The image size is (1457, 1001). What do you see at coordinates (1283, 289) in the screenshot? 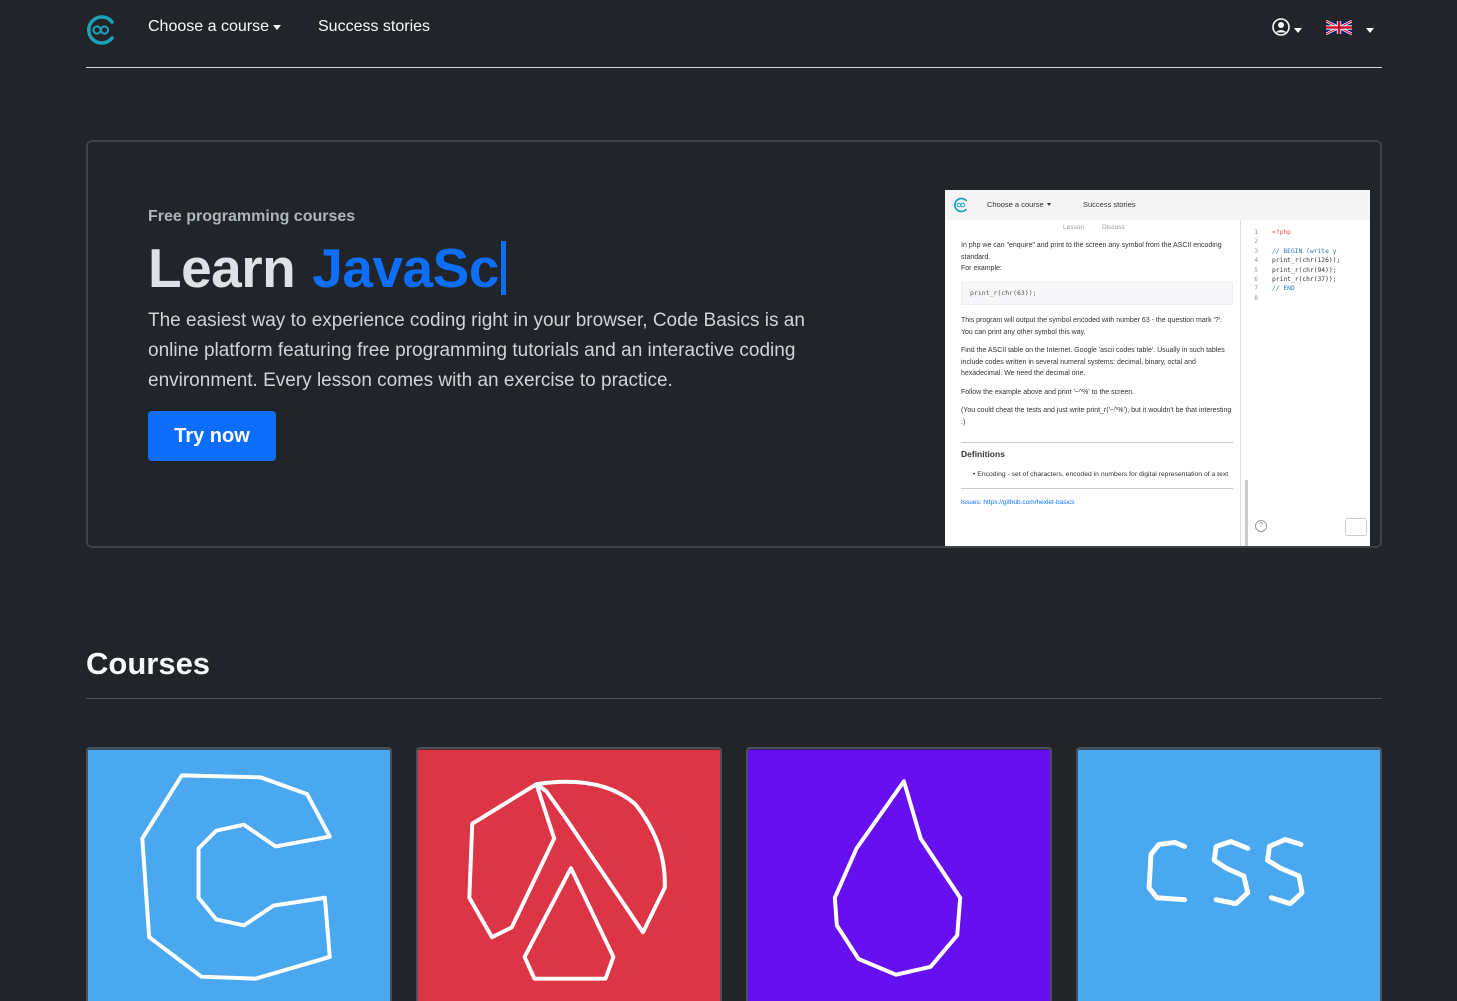
I see `code-text: // END` at bounding box center [1283, 289].